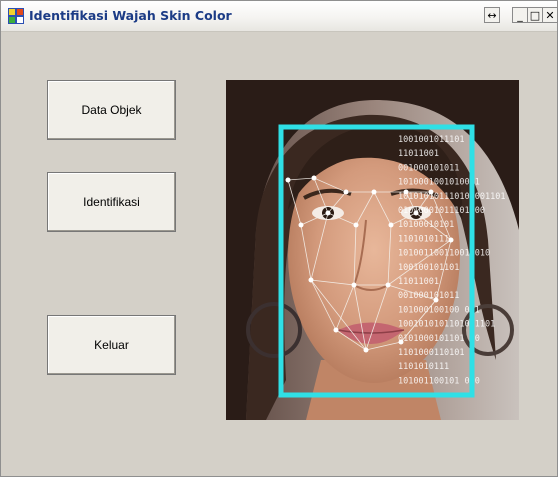 The height and width of the screenshot is (477, 558). I want to click on binary-line: 0101000101101 00, so click(439, 339).